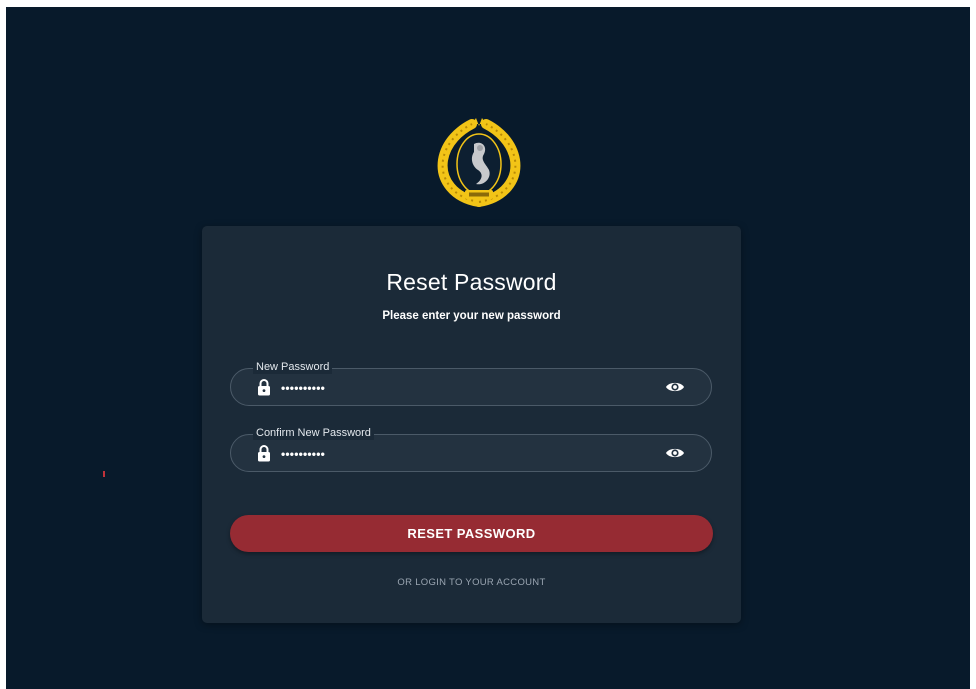 The width and height of the screenshot is (976, 689). What do you see at coordinates (471, 449) in the screenshot?
I see `confirm-password-field: Confirm New Password ••••••••••` at bounding box center [471, 449].